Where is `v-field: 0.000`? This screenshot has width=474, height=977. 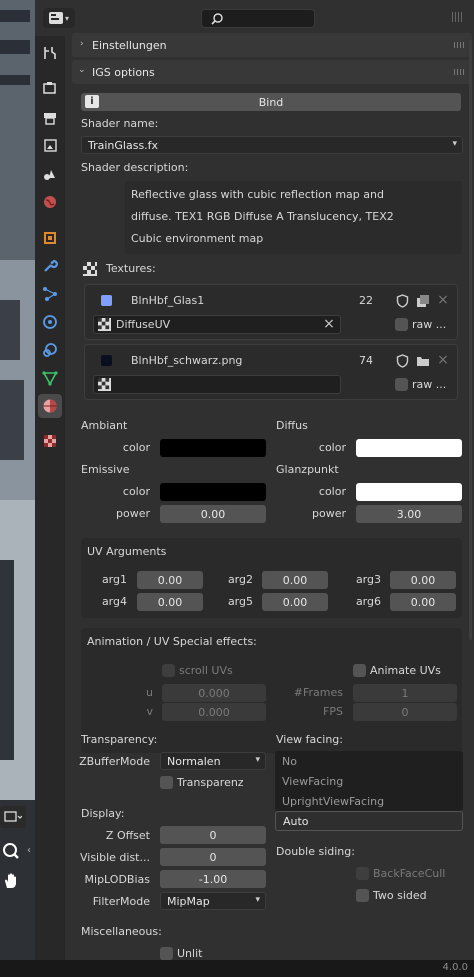 v-field: 0.000 is located at coordinates (214, 712).